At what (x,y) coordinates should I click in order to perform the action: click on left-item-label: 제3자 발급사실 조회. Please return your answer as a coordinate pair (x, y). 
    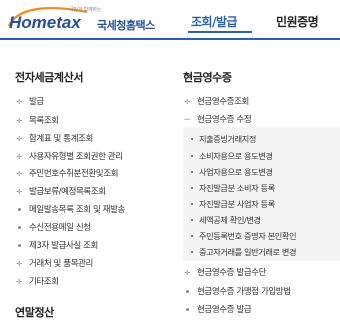
    Looking at the image, I should click on (63, 246).